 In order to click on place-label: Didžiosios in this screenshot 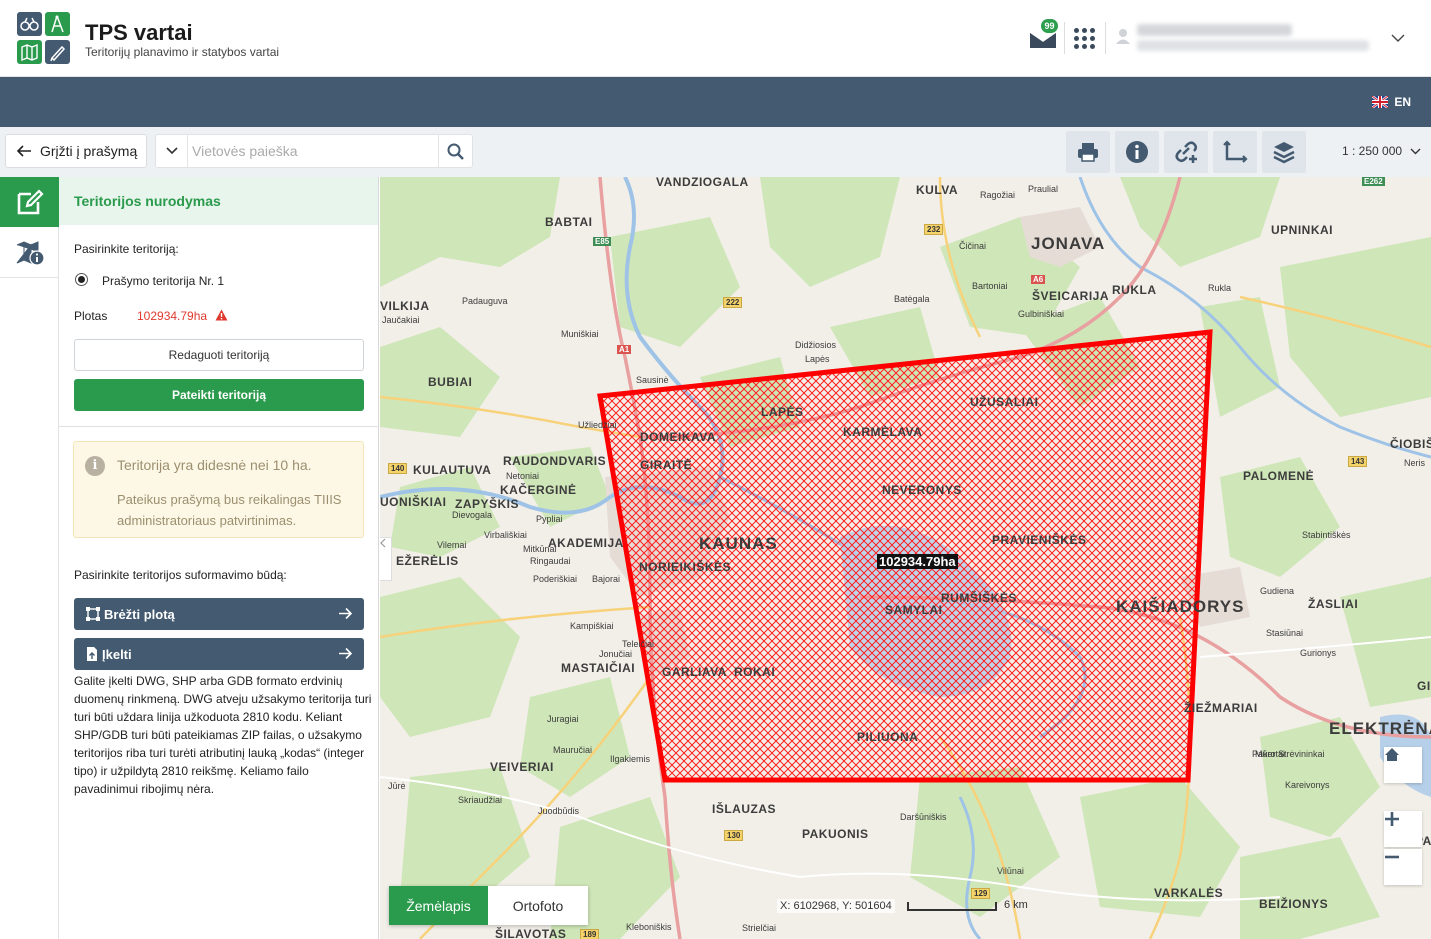, I will do `click(816, 345)`.